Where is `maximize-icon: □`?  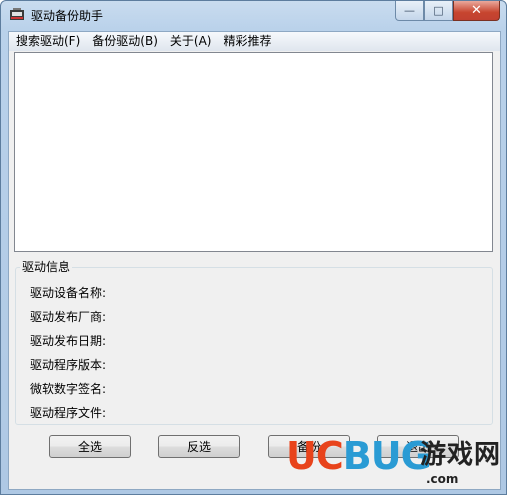 maximize-icon: □ is located at coordinates (438, 10).